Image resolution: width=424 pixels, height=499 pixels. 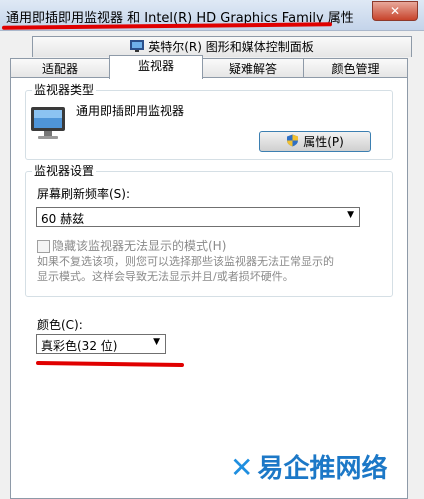 What do you see at coordinates (79, 346) in the screenshot?
I see `colors-value: 真彩色(32 位)` at bounding box center [79, 346].